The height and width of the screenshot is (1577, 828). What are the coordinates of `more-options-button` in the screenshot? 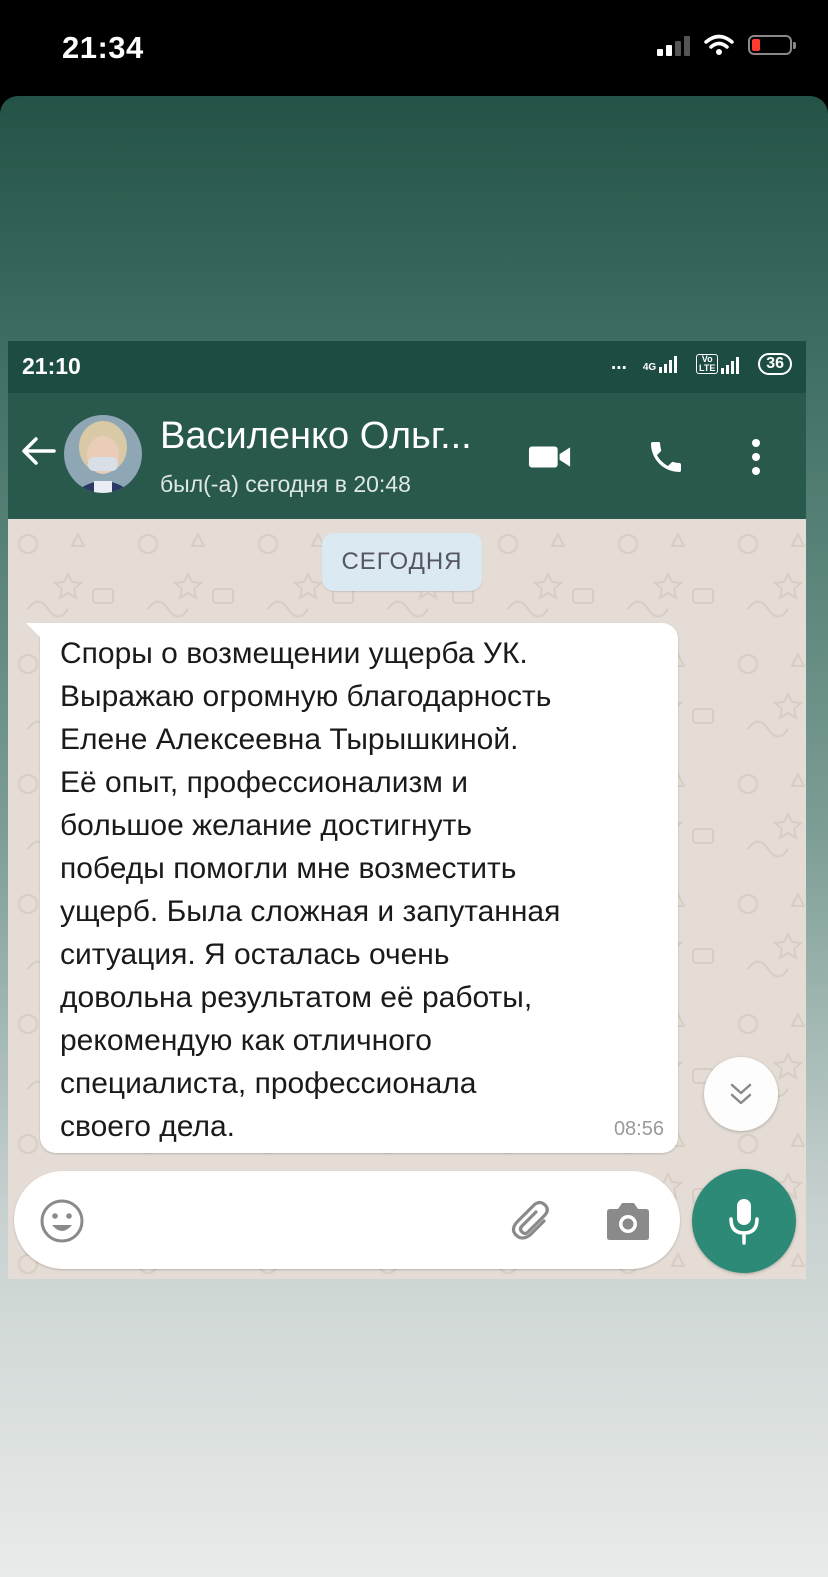 It's located at (756, 457).